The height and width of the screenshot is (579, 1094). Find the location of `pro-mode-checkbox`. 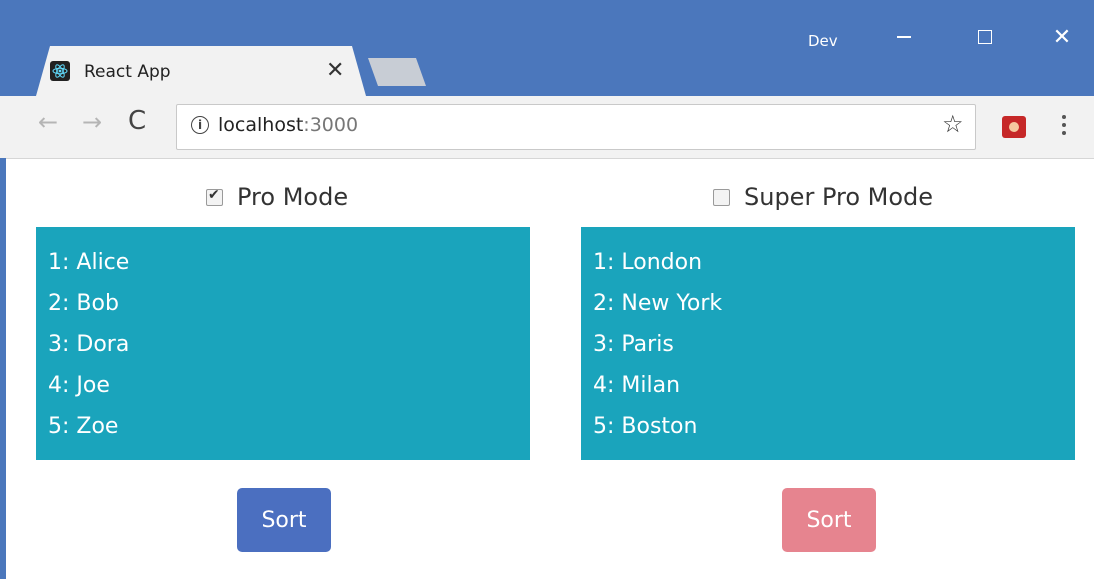

pro-mode-checkbox is located at coordinates (214, 196).